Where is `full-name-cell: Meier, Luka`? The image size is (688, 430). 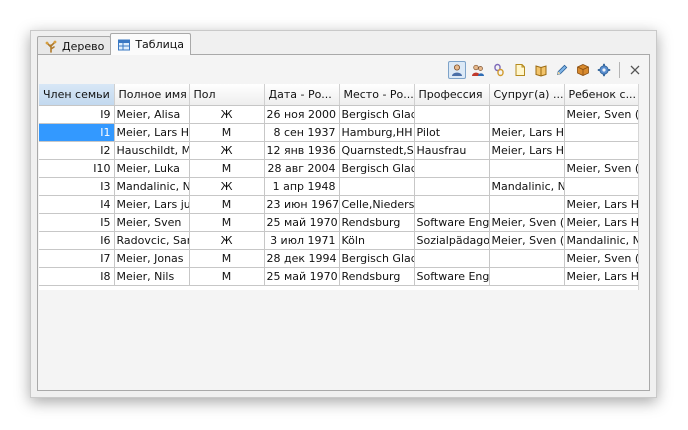 full-name-cell: Meier, Luka is located at coordinates (152, 168).